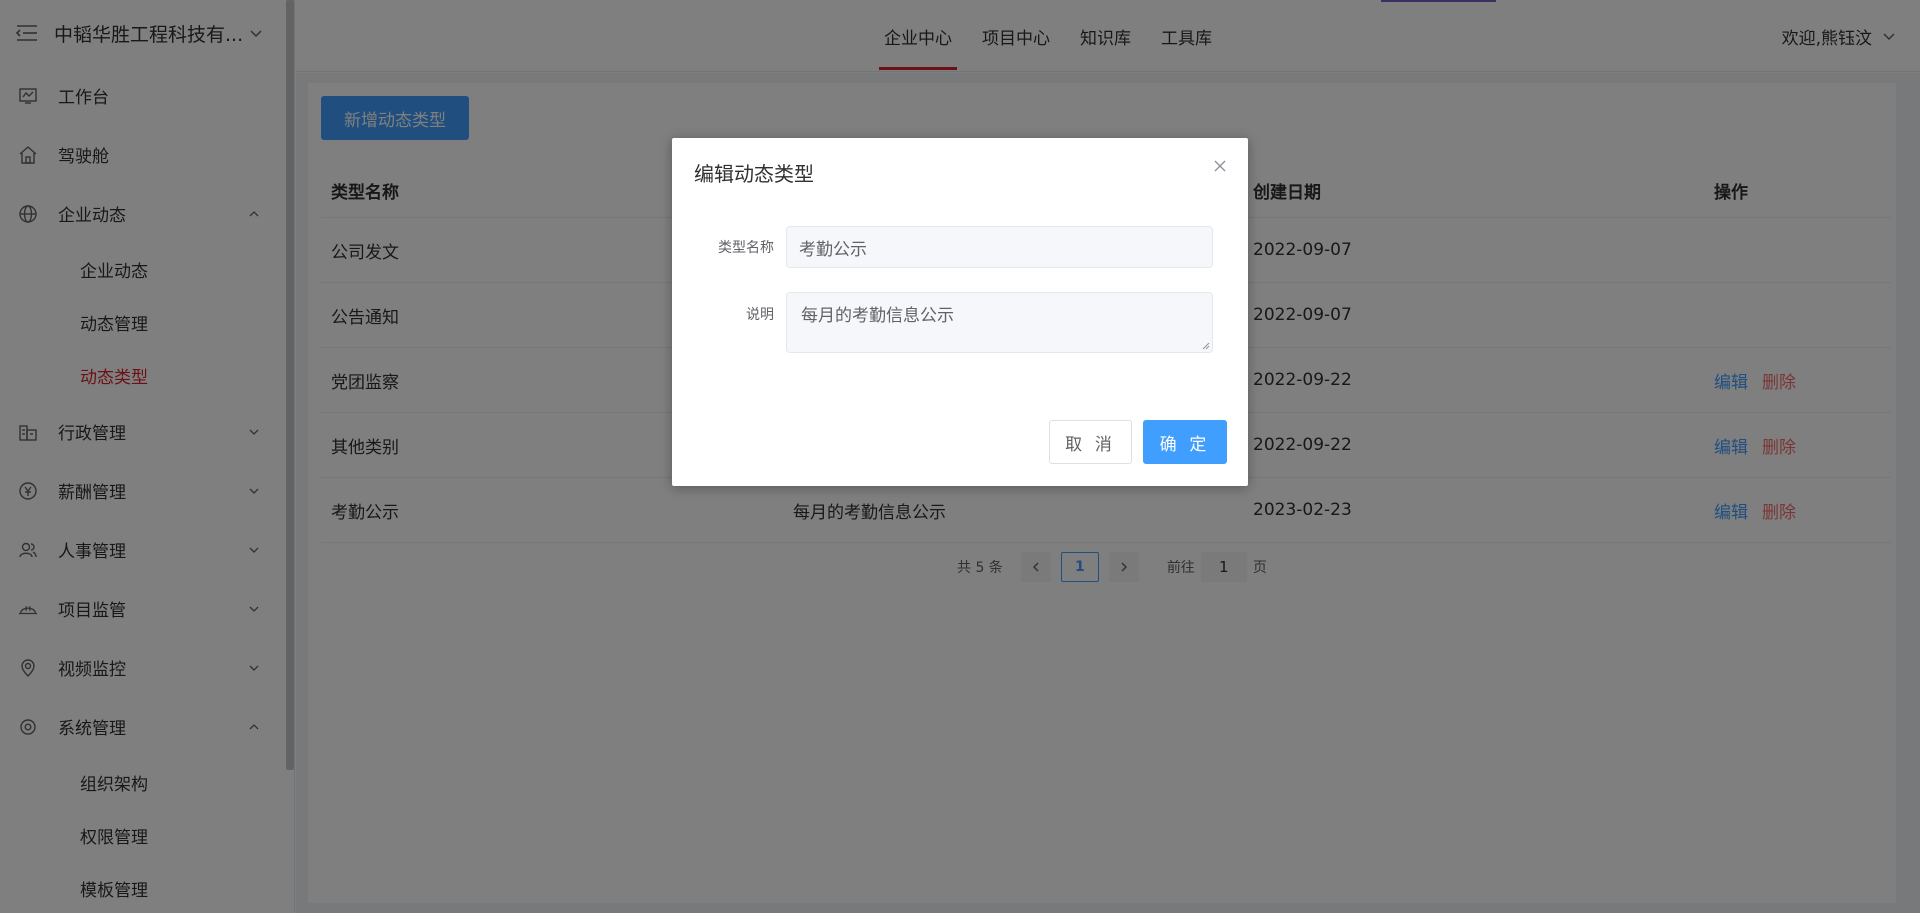 The image size is (1920, 913). I want to click on confirm-button: 确 定, so click(1185, 442).